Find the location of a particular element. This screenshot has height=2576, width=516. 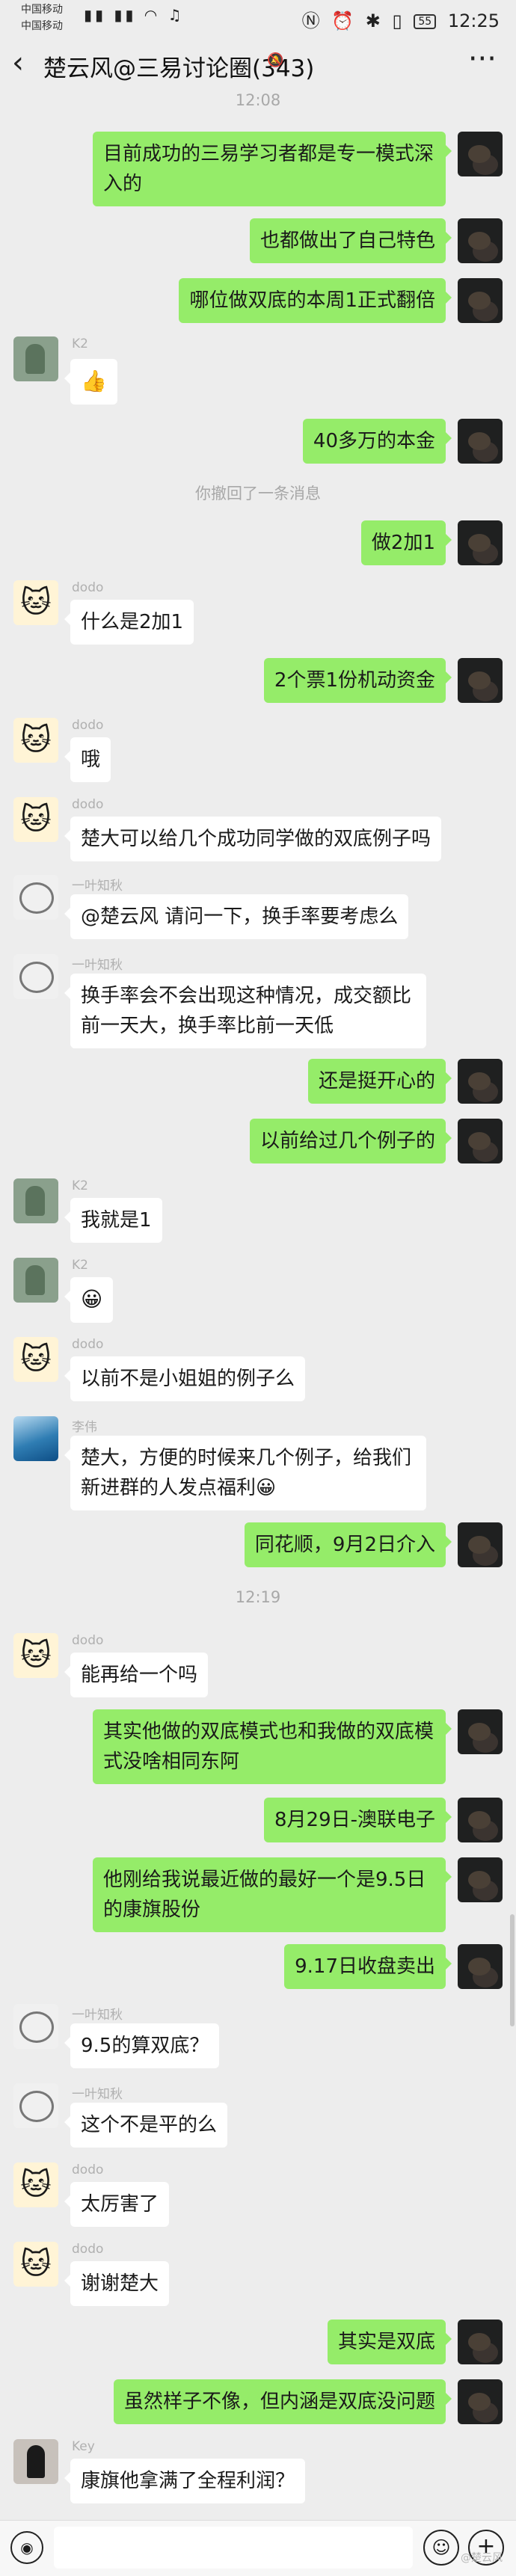

status-right: Ⓝ ⏰ ✱ ▯ 55 12:25 is located at coordinates (398, 19).